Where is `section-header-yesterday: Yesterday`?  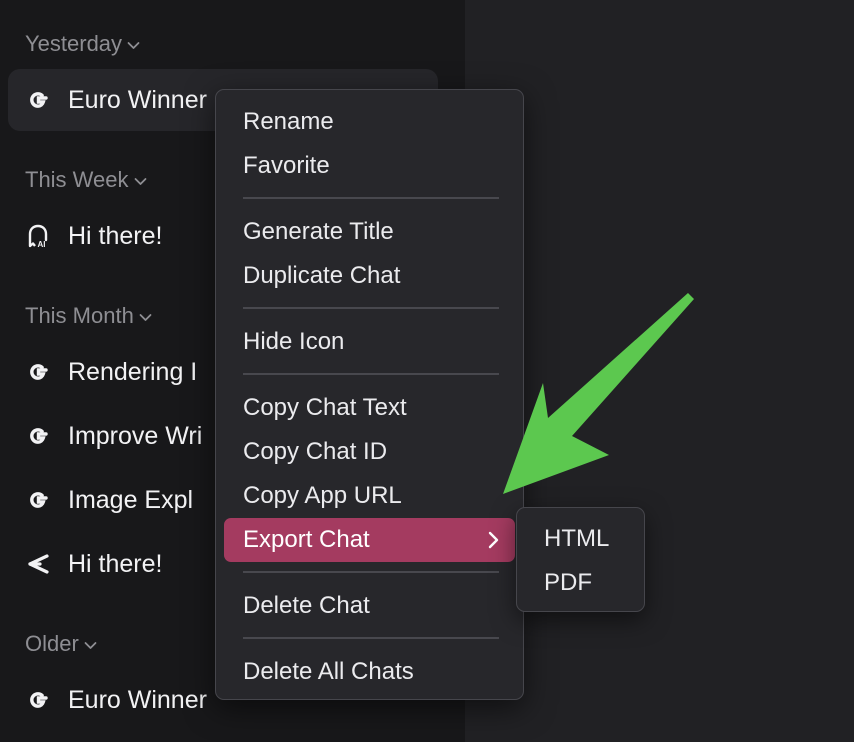
section-header-yesterday: Yesterday is located at coordinates (82, 44).